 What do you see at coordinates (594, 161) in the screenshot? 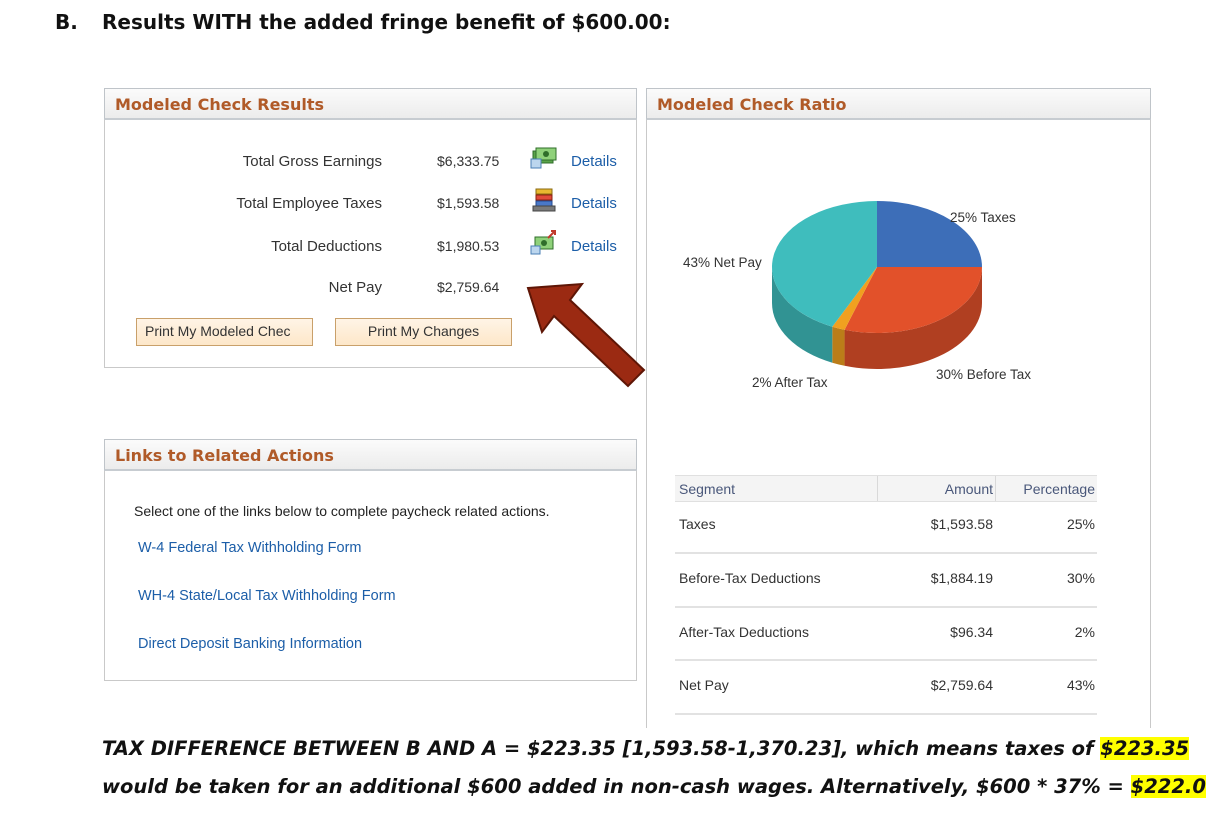
I see `gross-earnings-details-link: Details` at bounding box center [594, 161].